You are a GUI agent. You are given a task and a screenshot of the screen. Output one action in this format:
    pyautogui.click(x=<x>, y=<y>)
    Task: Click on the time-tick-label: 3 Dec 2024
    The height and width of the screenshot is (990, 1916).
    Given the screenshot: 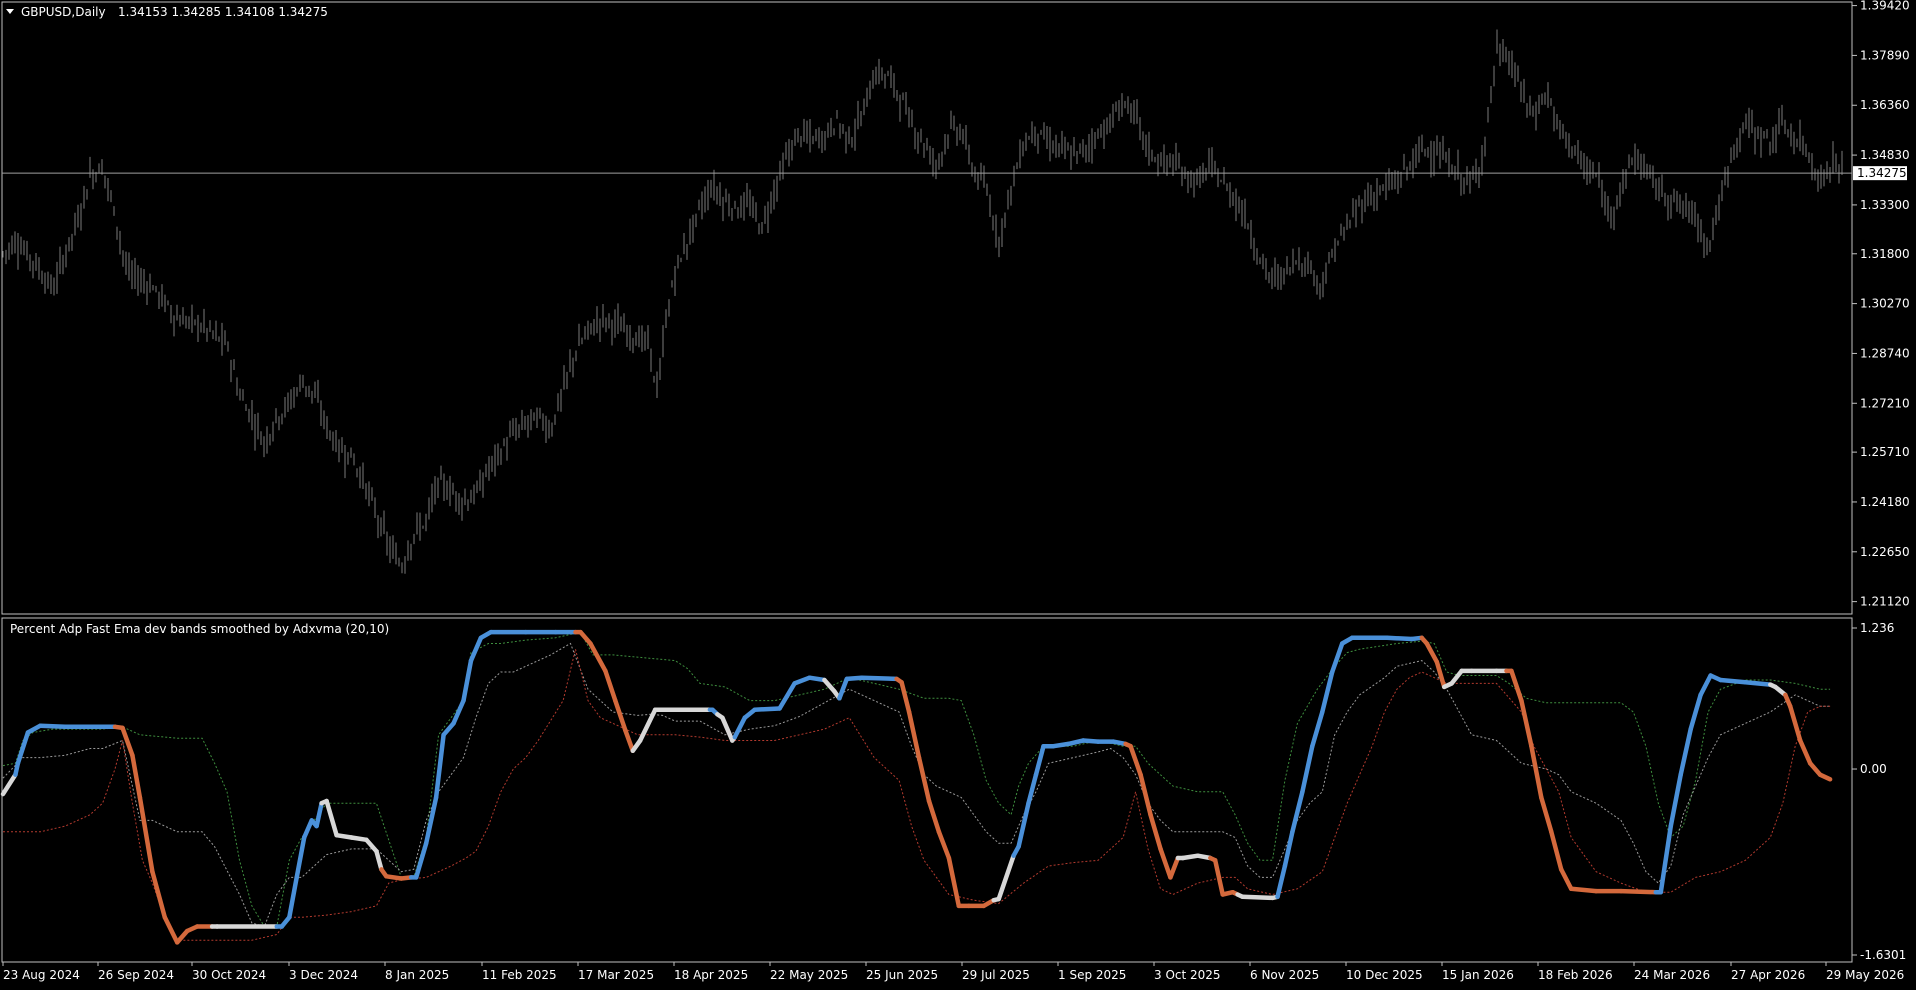 What is the action you would take?
    pyautogui.click(x=323, y=975)
    